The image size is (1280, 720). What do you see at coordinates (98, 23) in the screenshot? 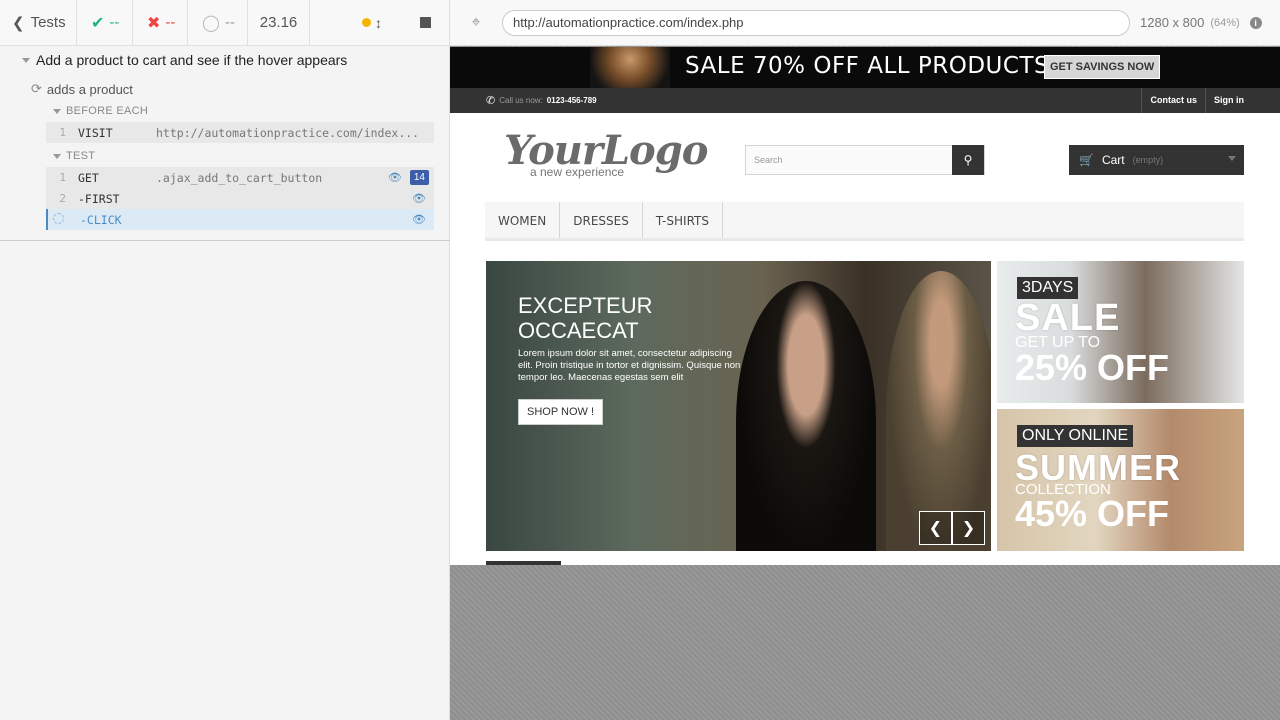
I see `check-icon: ✔` at bounding box center [98, 23].